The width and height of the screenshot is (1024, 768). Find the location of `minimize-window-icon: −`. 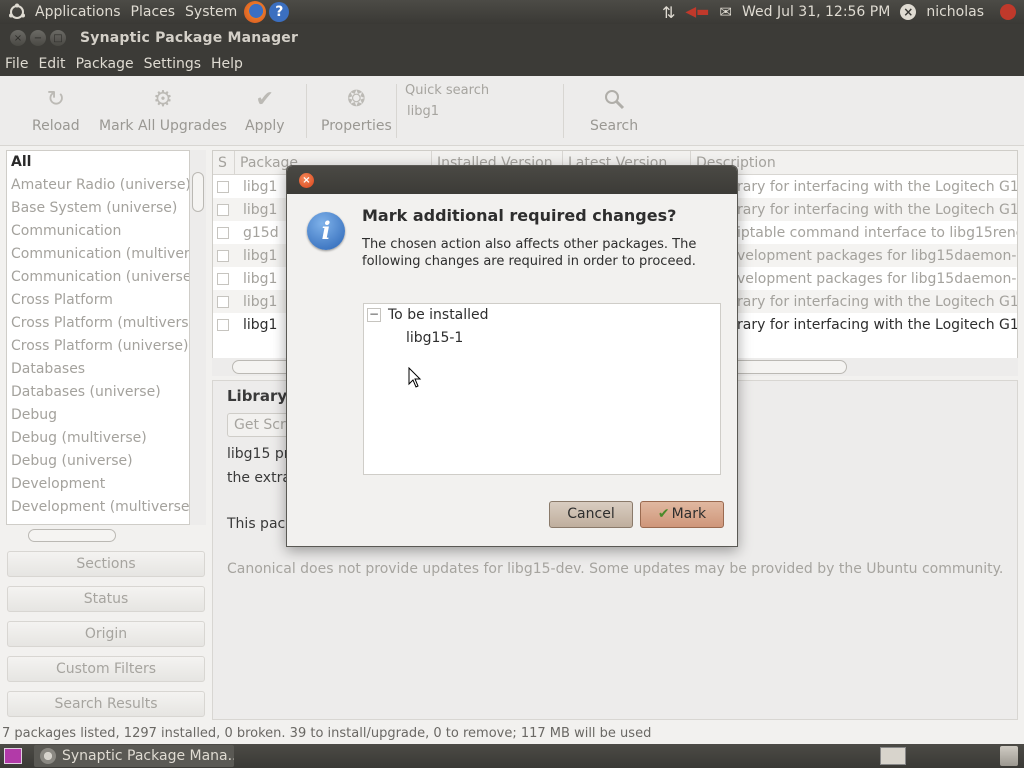

minimize-window-icon: − is located at coordinates (38, 38).